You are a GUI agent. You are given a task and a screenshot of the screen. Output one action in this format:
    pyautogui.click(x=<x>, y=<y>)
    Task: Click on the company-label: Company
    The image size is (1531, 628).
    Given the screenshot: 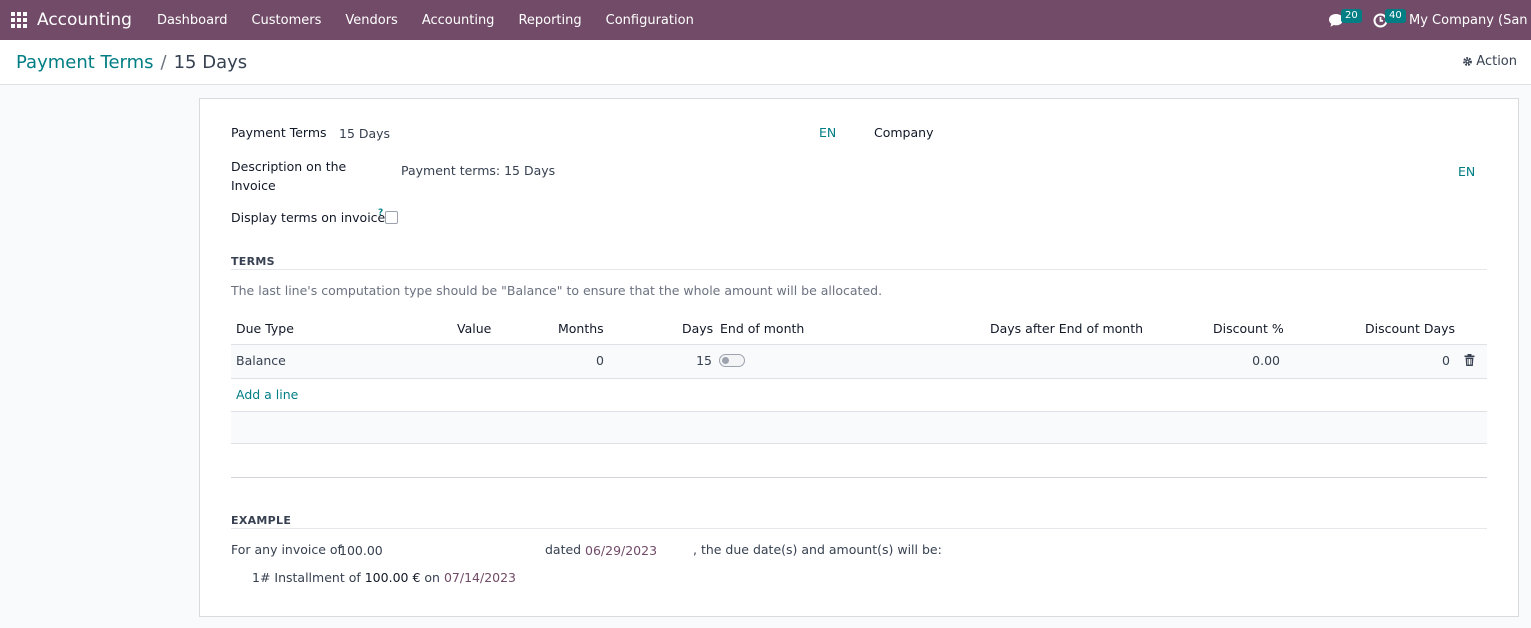 What is the action you would take?
    pyautogui.click(x=904, y=132)
    